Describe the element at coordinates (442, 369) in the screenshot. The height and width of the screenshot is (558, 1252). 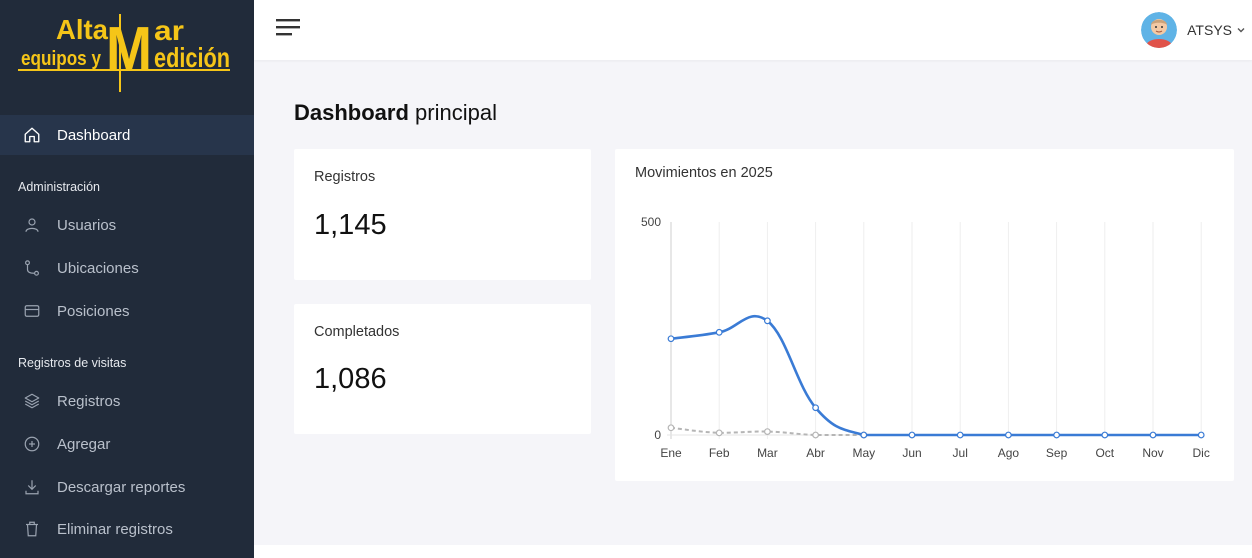
I see `stat-card-completados: Completados 1,086` at that location.